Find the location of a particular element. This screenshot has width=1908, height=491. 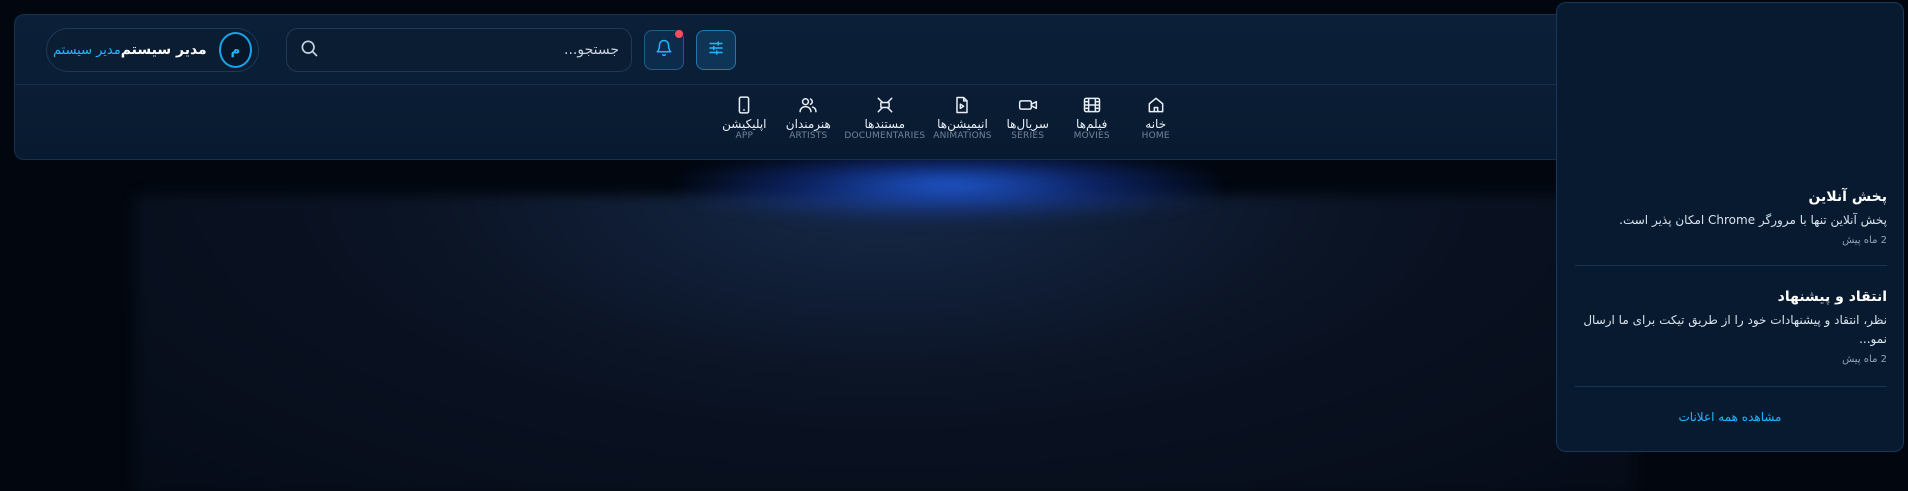

notification-title: انتقاد و پیشنهاد is located at coordinates (1832, 297).